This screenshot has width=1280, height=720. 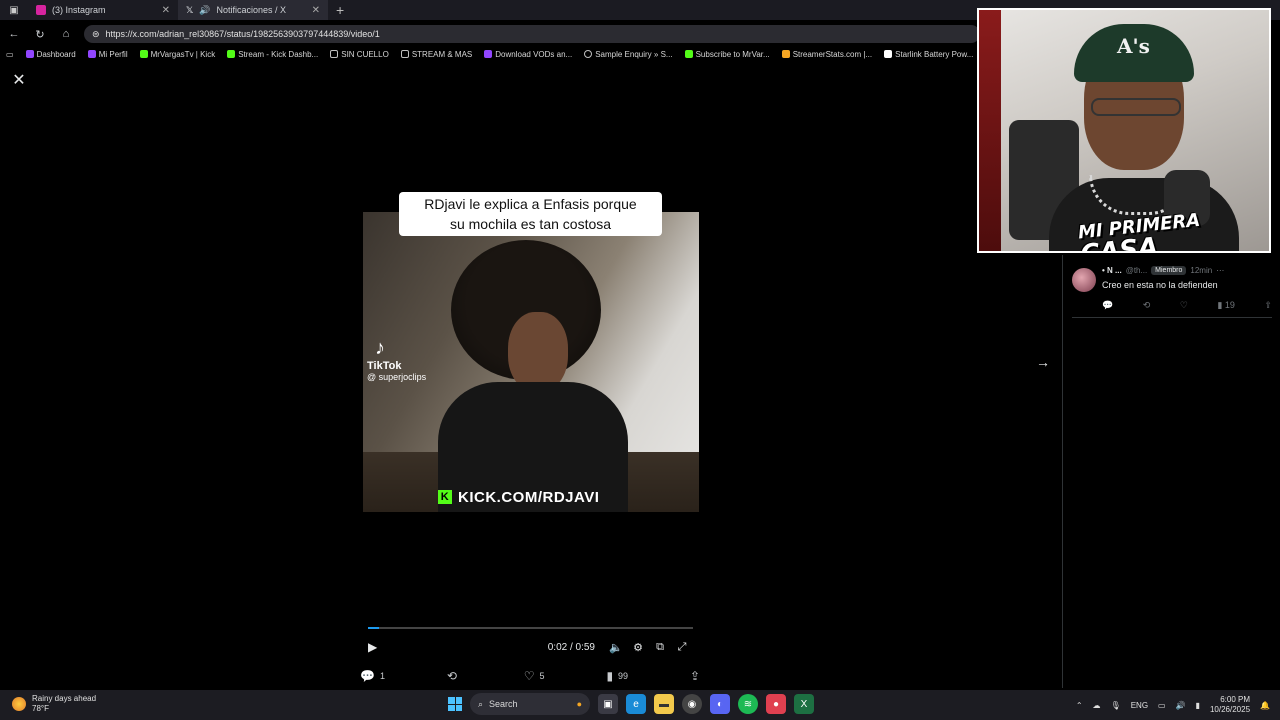 I want to click on fullscreen-icon: ⤢, so click(x=682, y=647).